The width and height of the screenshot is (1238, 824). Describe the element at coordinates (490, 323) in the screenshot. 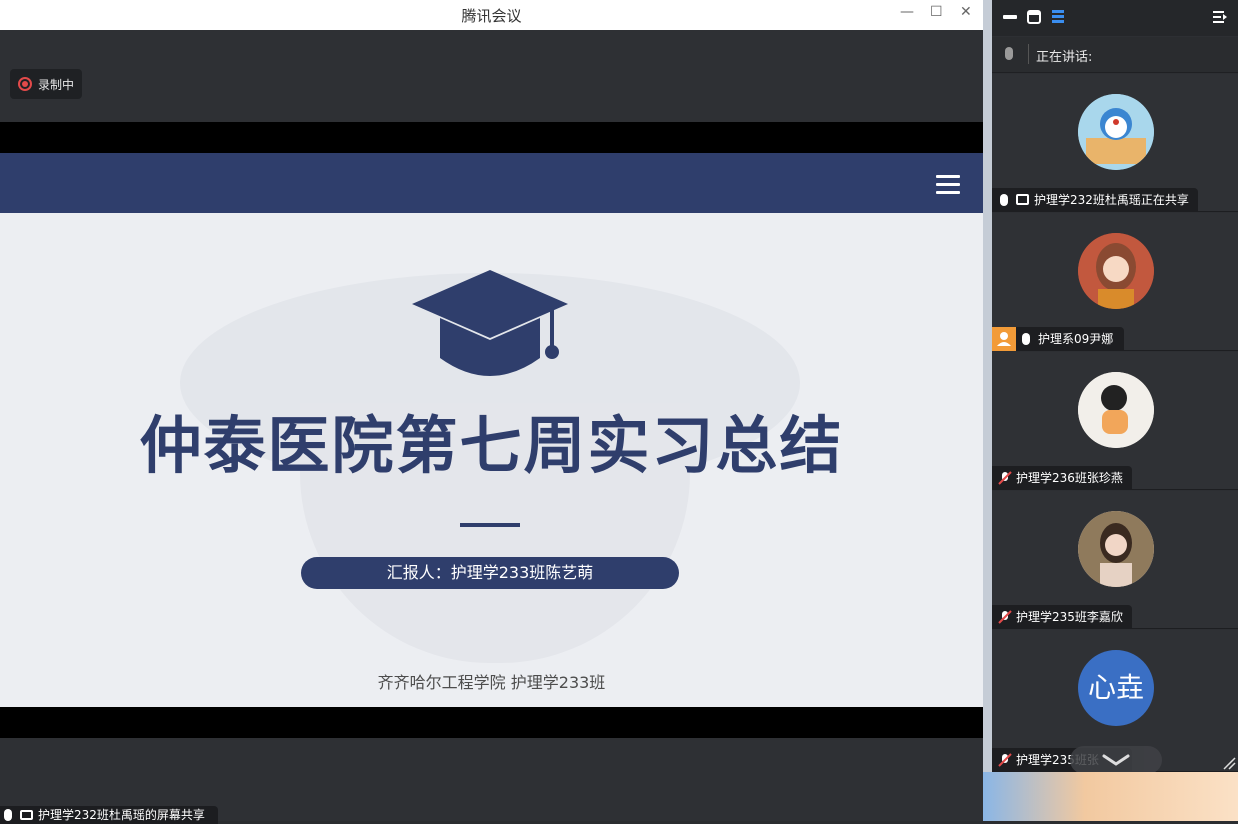

I see `graduation-cap-icon` at that location.